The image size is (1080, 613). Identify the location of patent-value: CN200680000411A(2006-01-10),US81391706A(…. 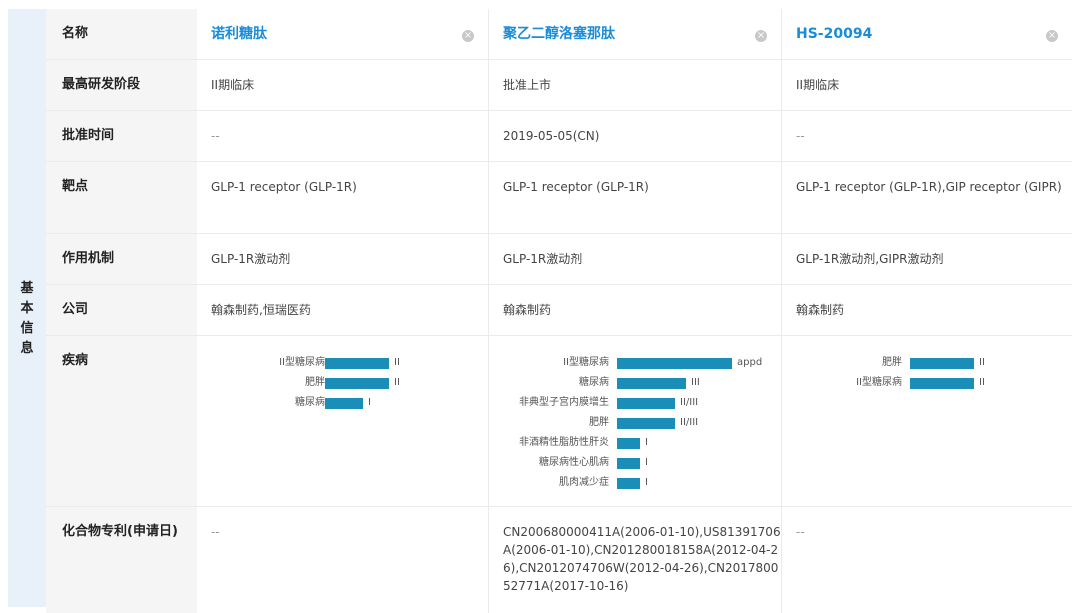
(635, 560).